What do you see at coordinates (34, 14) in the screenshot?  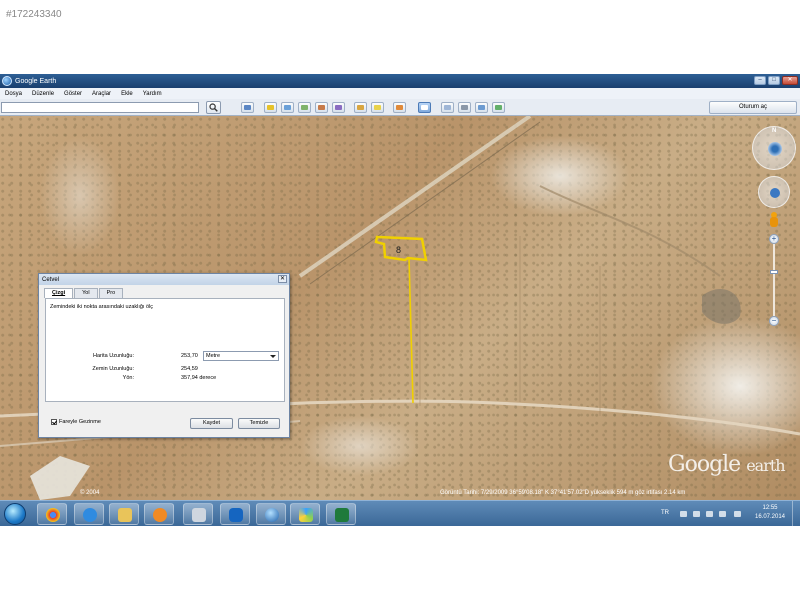 I see `listing-id: #172243340` at bounding box center [34, 14].